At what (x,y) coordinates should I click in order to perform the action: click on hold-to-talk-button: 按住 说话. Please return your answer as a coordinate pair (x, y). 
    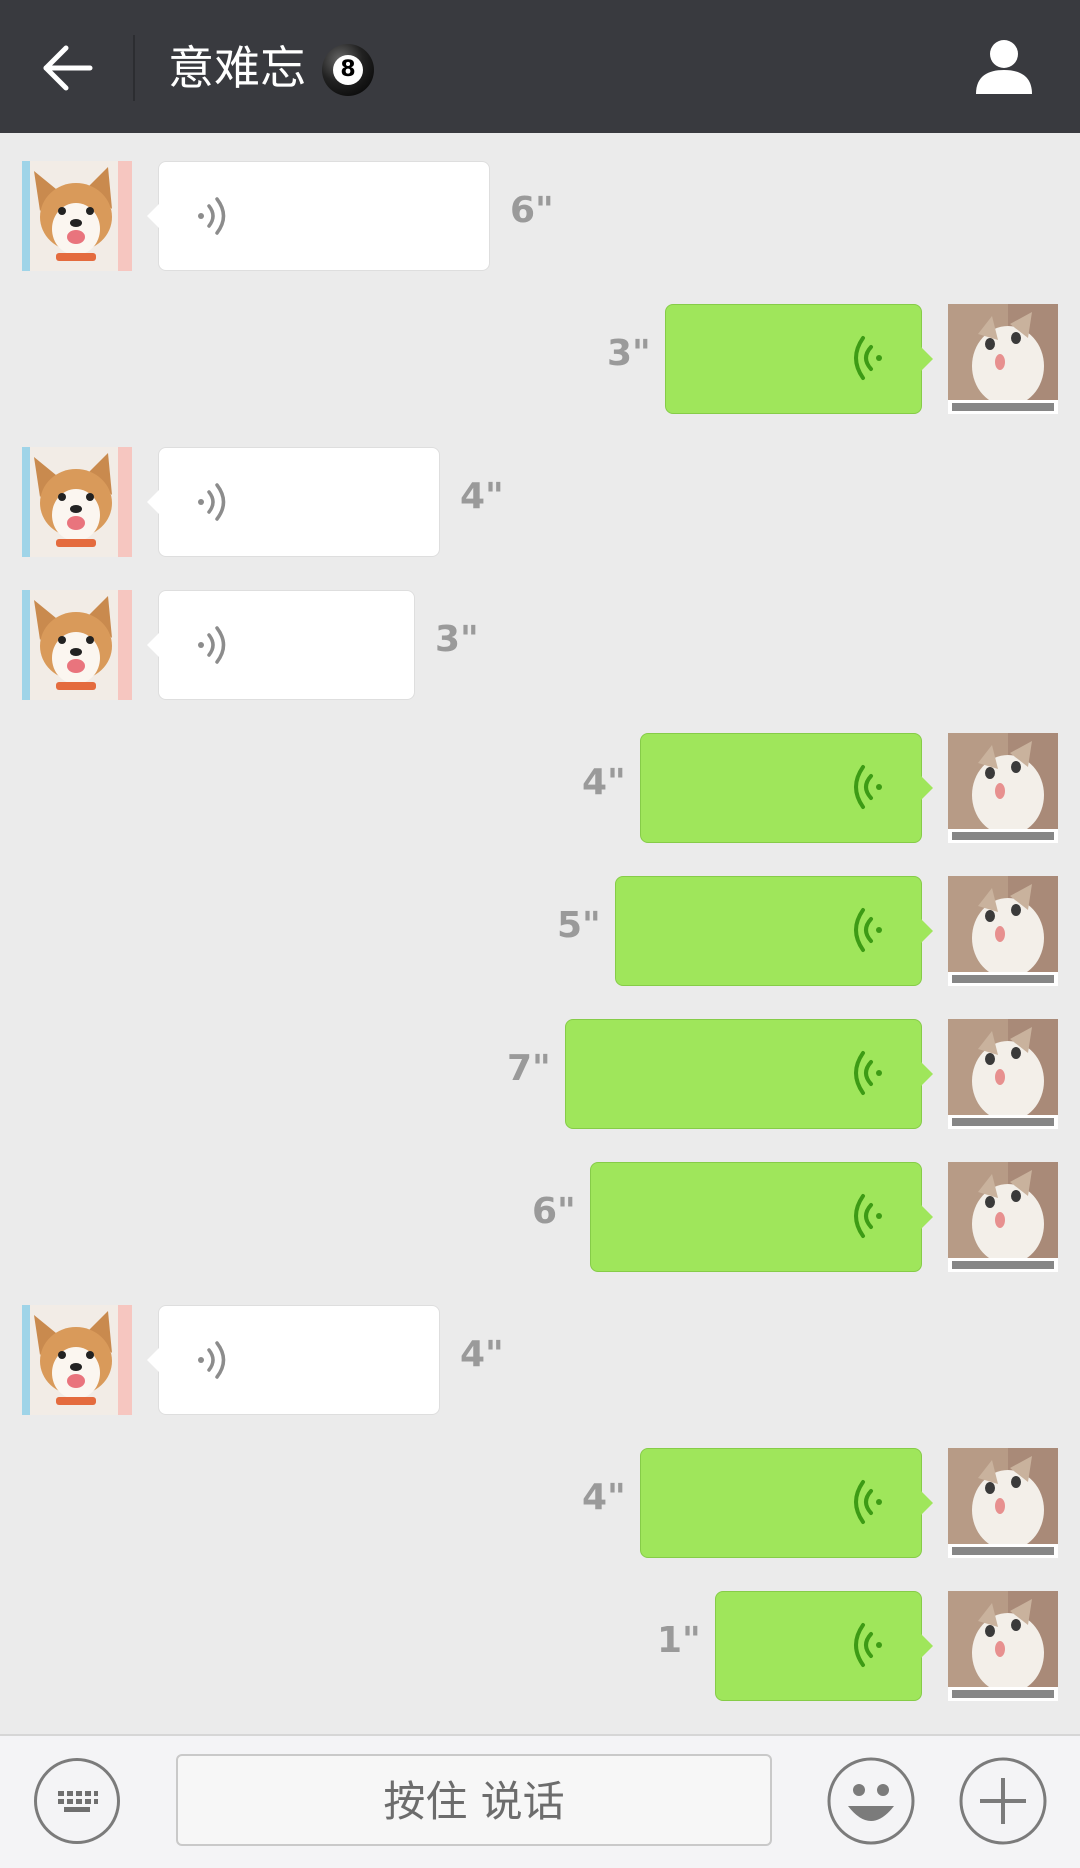
    Looking at the image, I should click on (474, 1800).